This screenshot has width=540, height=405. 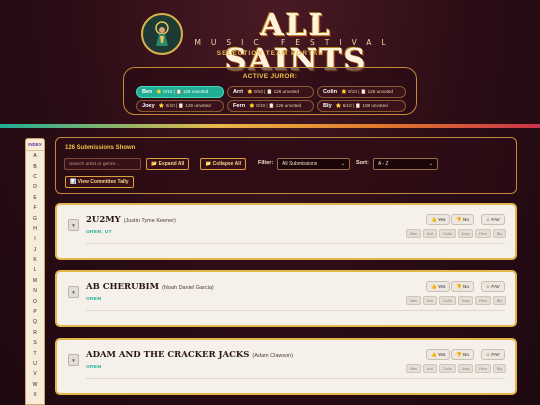 What do you see at coordinates (35, 374) in the screenshot?
I see `index-letter-v: V` at bounding box center [35, 374].